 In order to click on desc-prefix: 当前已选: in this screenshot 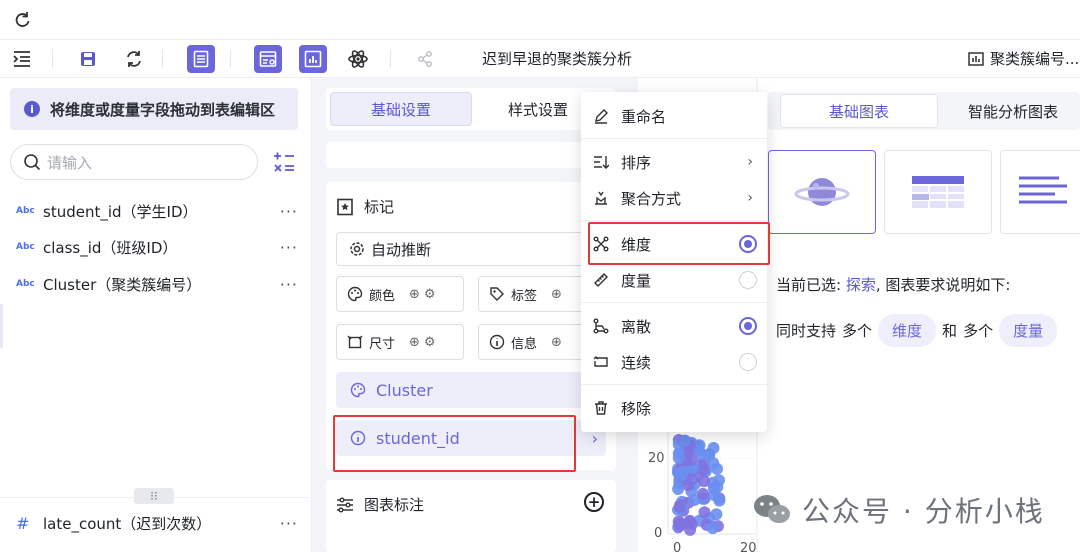, I will do `click(809, 285)`.